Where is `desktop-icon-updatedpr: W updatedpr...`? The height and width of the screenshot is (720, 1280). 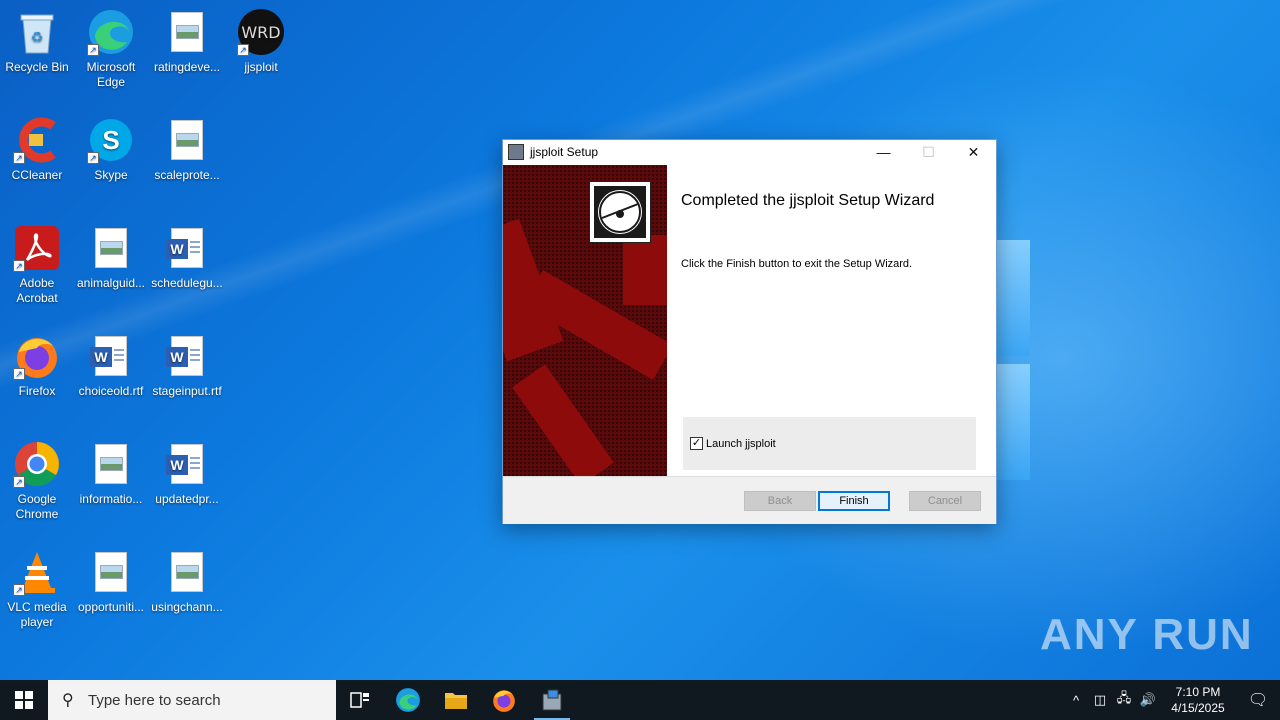
desktop-icon-updatedpr: W updatedpr... is located at coordinates (187, 473).